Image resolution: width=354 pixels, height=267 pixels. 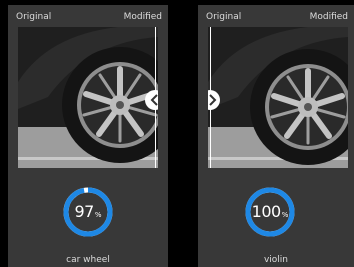 I want to click on confidence-ring: 100%, so click(x=270, y=212).